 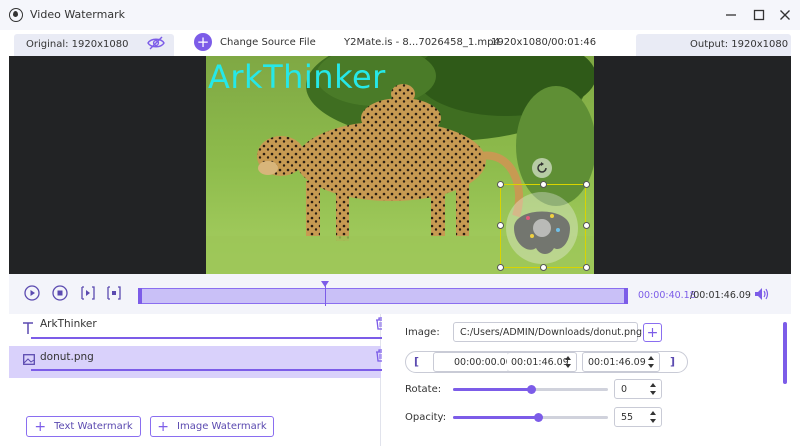 What do you see at coordinates (651, 362) in the screenshot?
I see `duration-spinner` at bounding box center [651, 362].